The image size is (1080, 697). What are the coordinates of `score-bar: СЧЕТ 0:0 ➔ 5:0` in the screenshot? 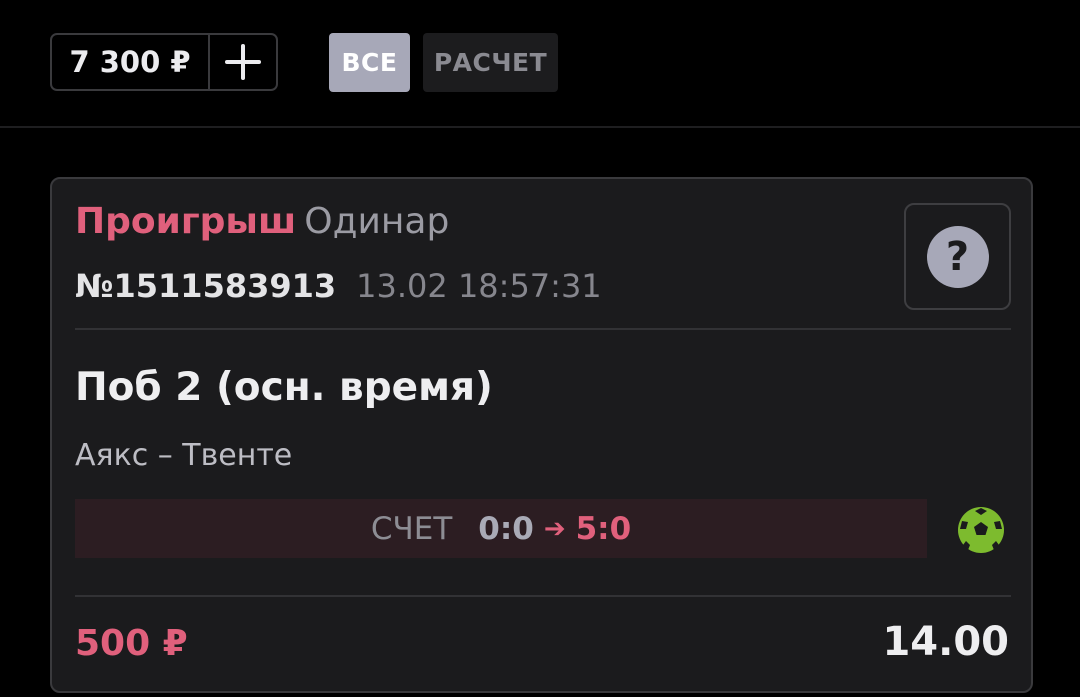 It's located at (501, 528).